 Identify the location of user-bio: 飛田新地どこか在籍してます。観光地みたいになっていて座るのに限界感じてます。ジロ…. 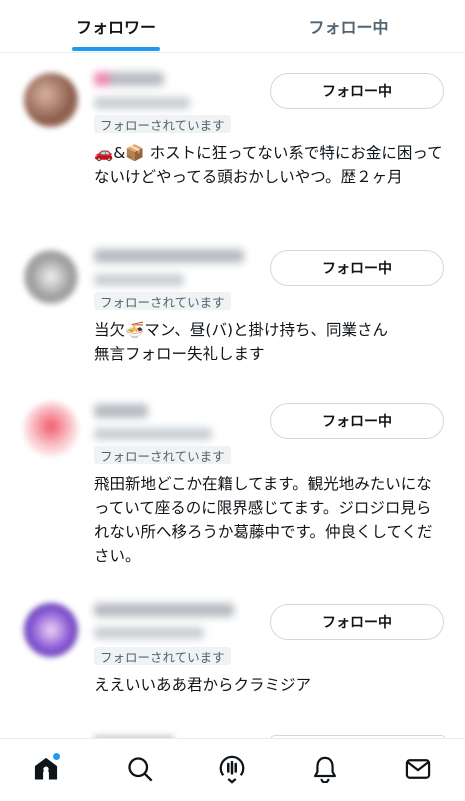
(263, 520).